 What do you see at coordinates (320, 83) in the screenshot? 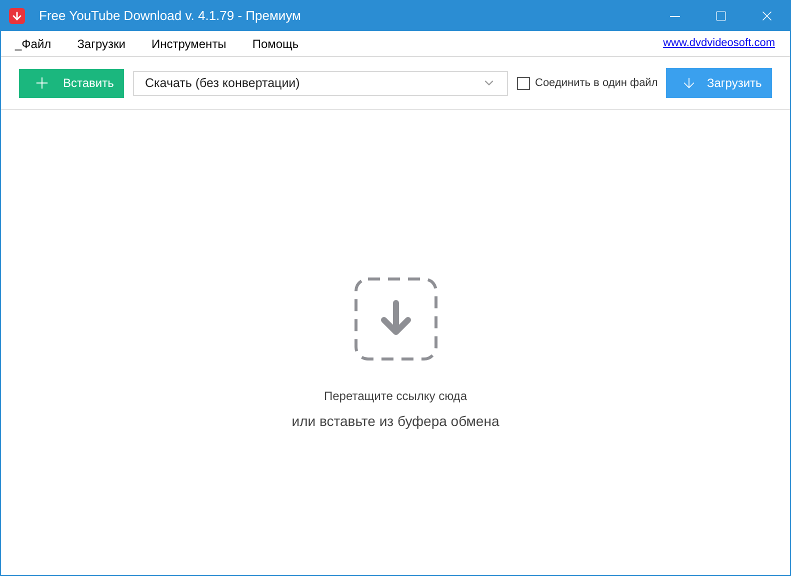
I see `format-select: Скачать (без конвертации)` at bounding box center [320, 83].